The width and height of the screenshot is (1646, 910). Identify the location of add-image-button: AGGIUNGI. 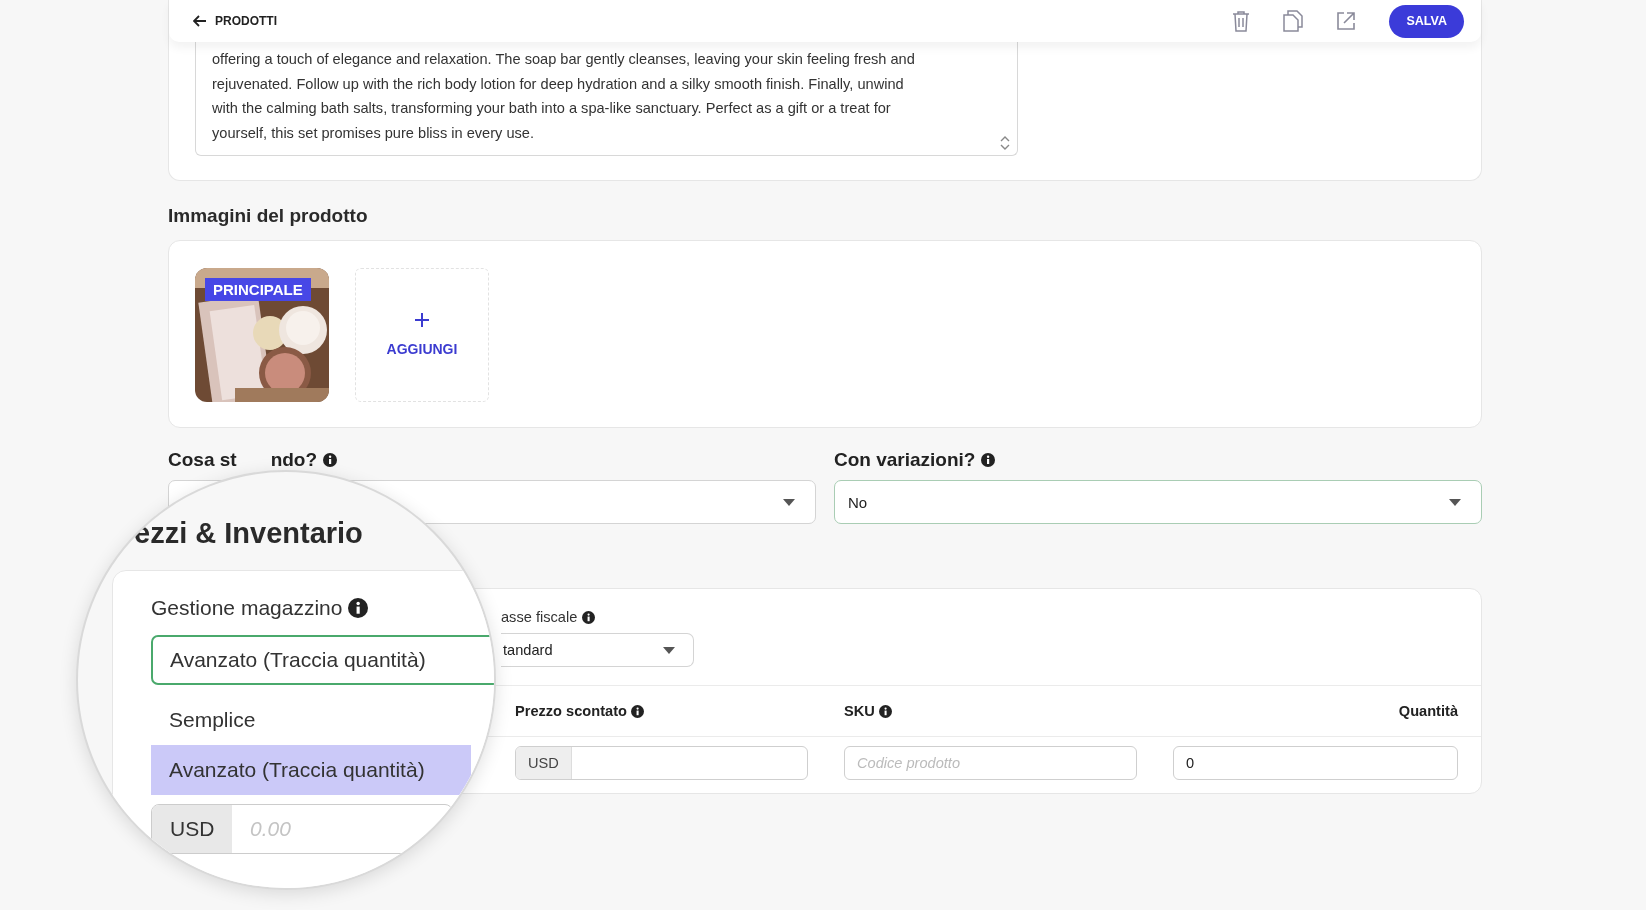
(422, 335).